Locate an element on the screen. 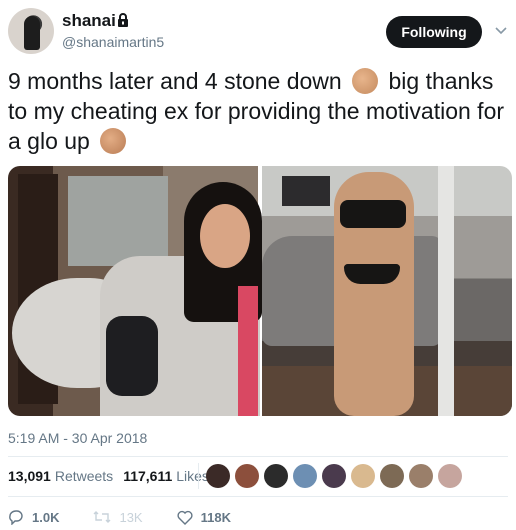 This screenshot has height=530, width=516. heart-icon is located at coordinates (185, 517).